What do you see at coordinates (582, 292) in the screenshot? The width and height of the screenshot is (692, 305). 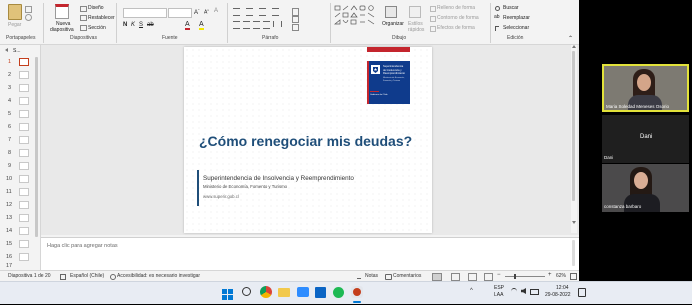 I see `notifications-icon` at bounding box center [582, 292].